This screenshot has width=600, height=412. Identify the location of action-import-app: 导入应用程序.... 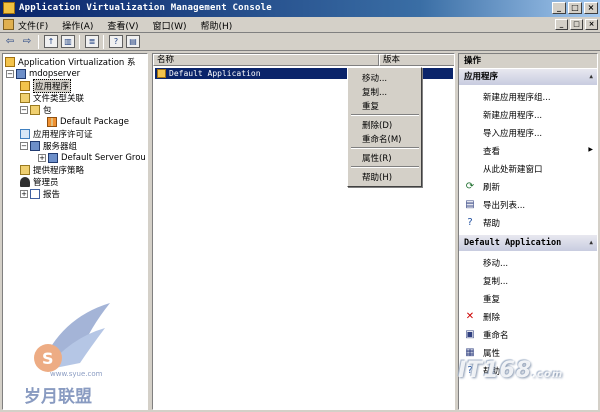
(512, 133).